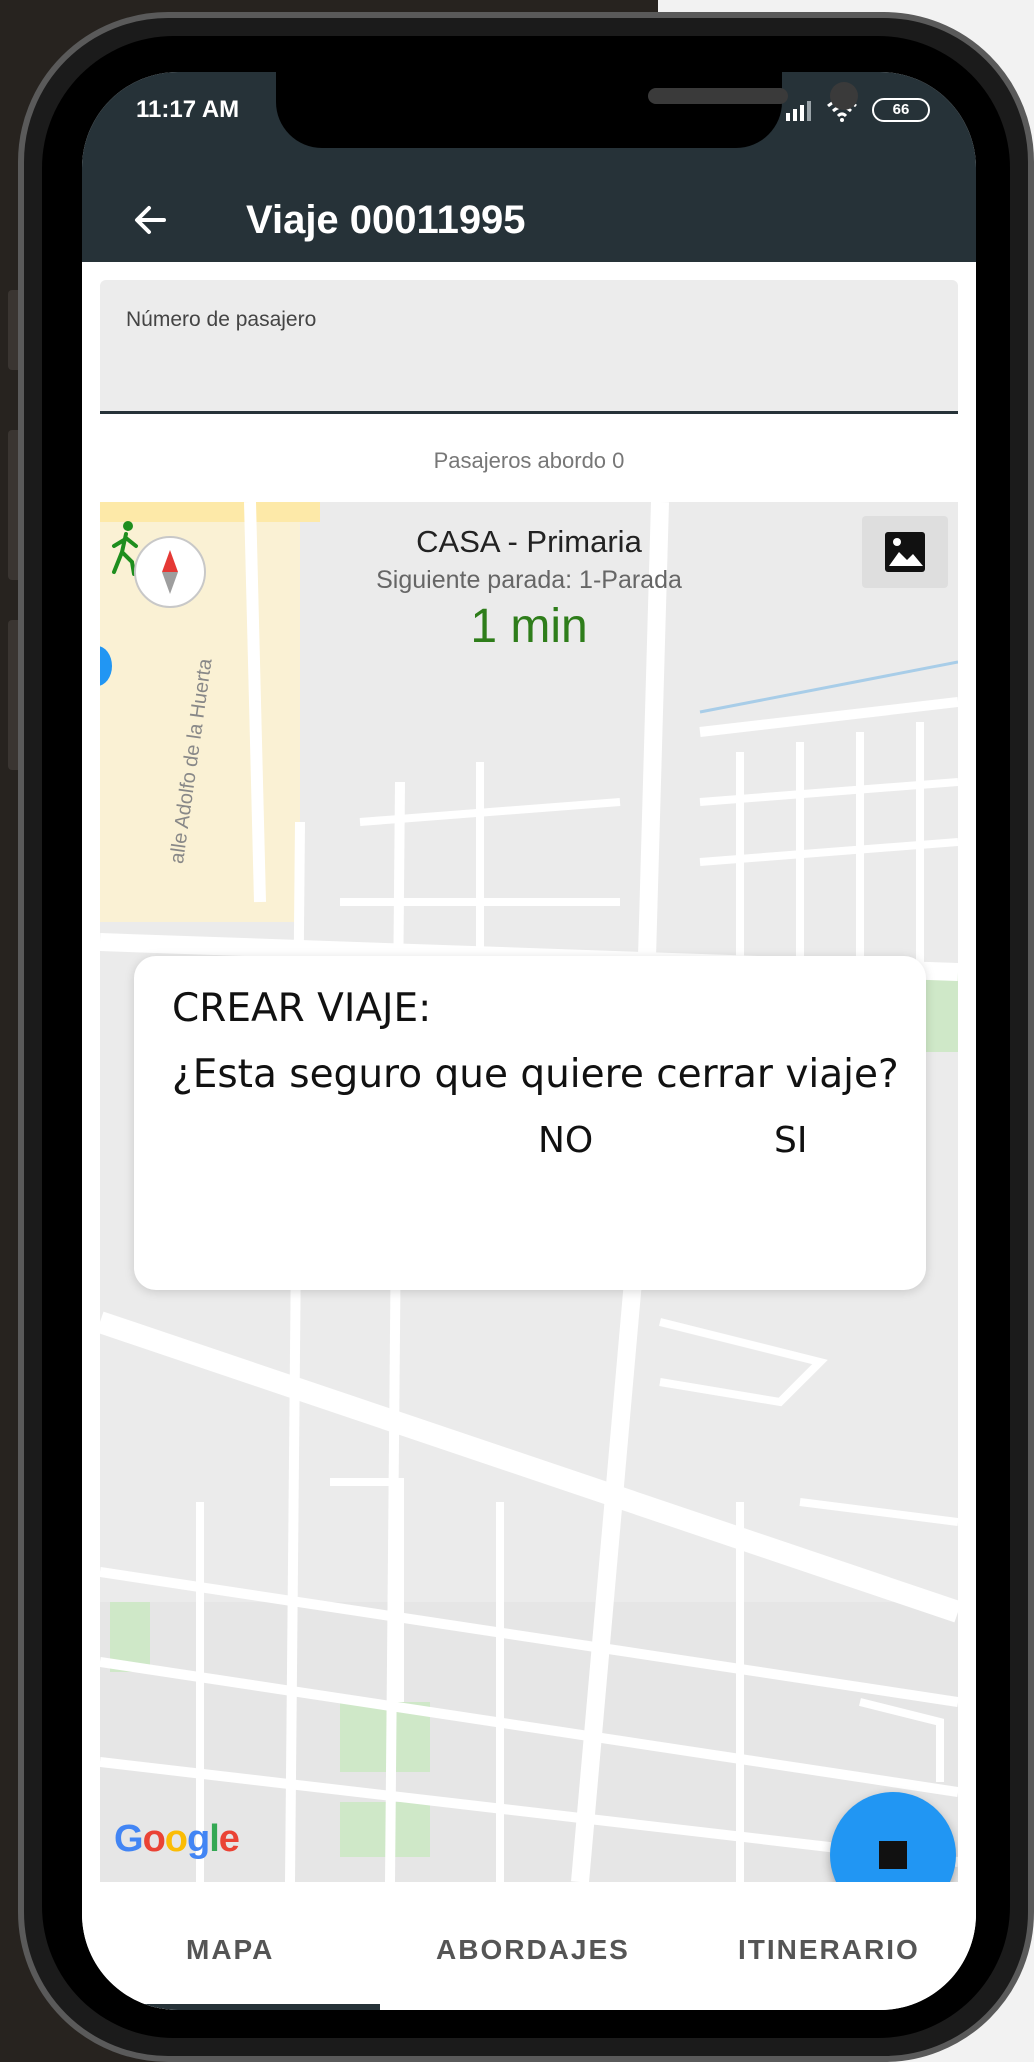  What do you see at coordinates (221, 319) in the screenshot?
I see `passenger-number-label: Número de pasajero` at bounding box center [221, 319].